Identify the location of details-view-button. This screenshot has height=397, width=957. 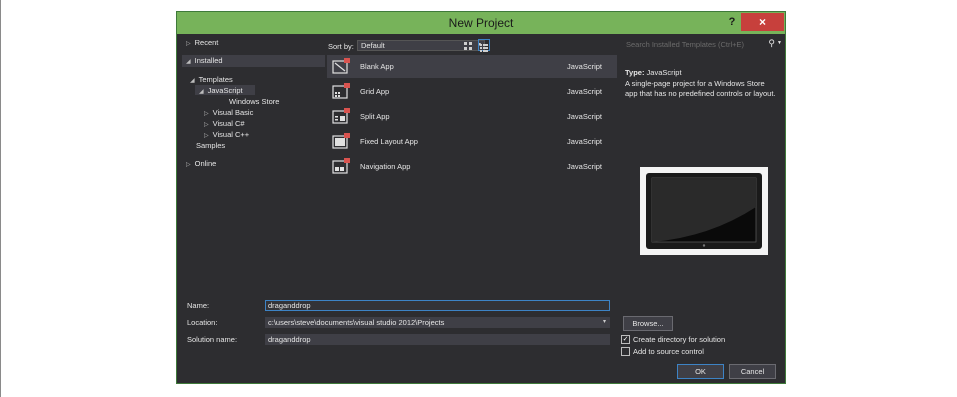
(484, 45).